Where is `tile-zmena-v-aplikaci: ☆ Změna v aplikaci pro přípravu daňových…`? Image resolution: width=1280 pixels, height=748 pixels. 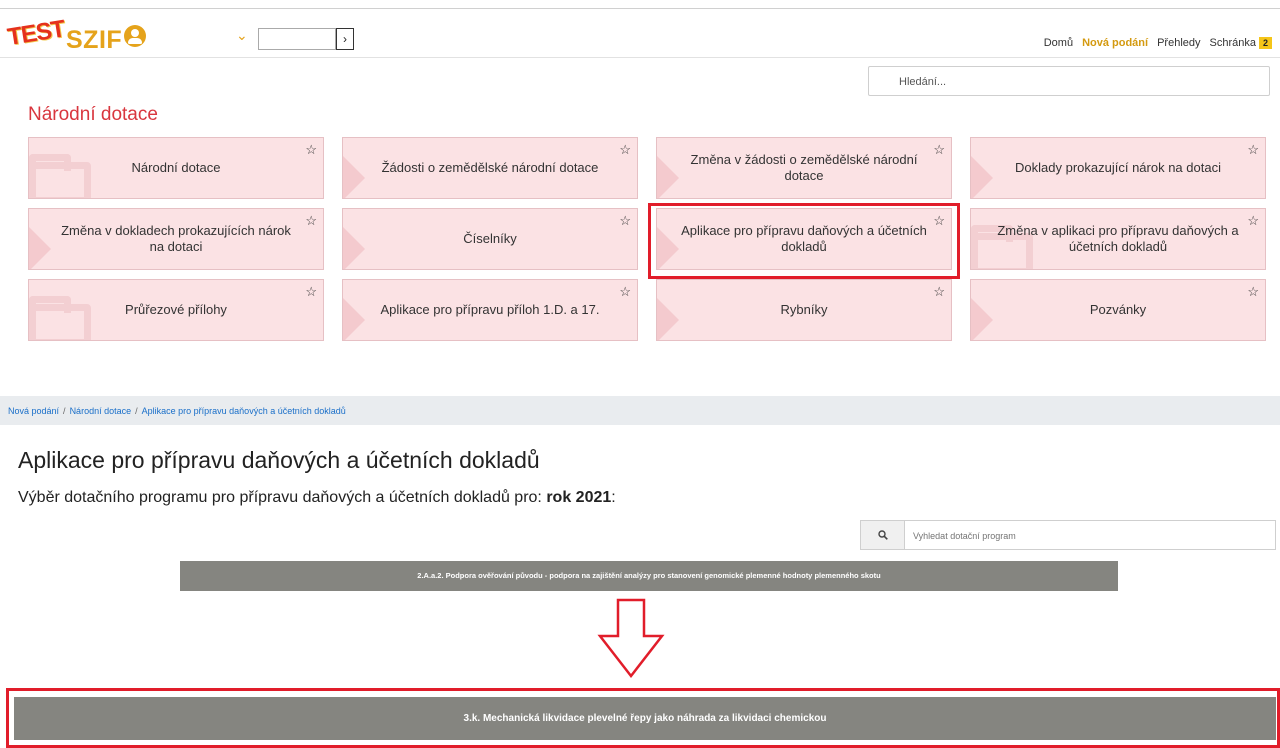
tile-zmena-v-aplikaci: ☆ Změna v aplikaci pro přípravu daňových… is located at coordinates (1118, 239).